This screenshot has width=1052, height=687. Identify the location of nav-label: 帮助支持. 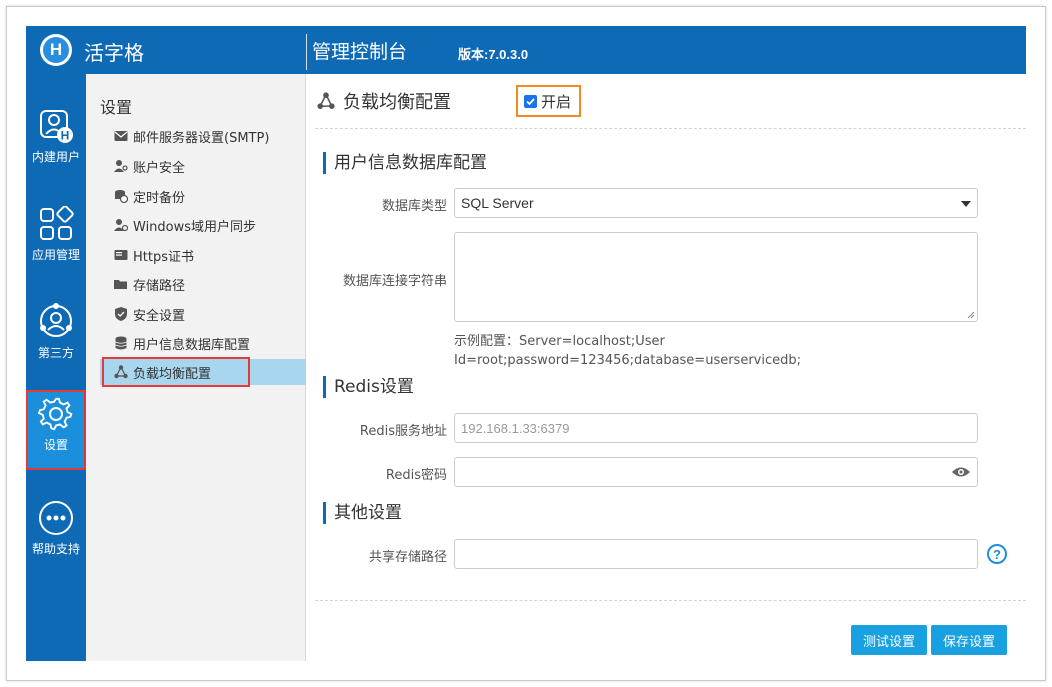
(55, 549).